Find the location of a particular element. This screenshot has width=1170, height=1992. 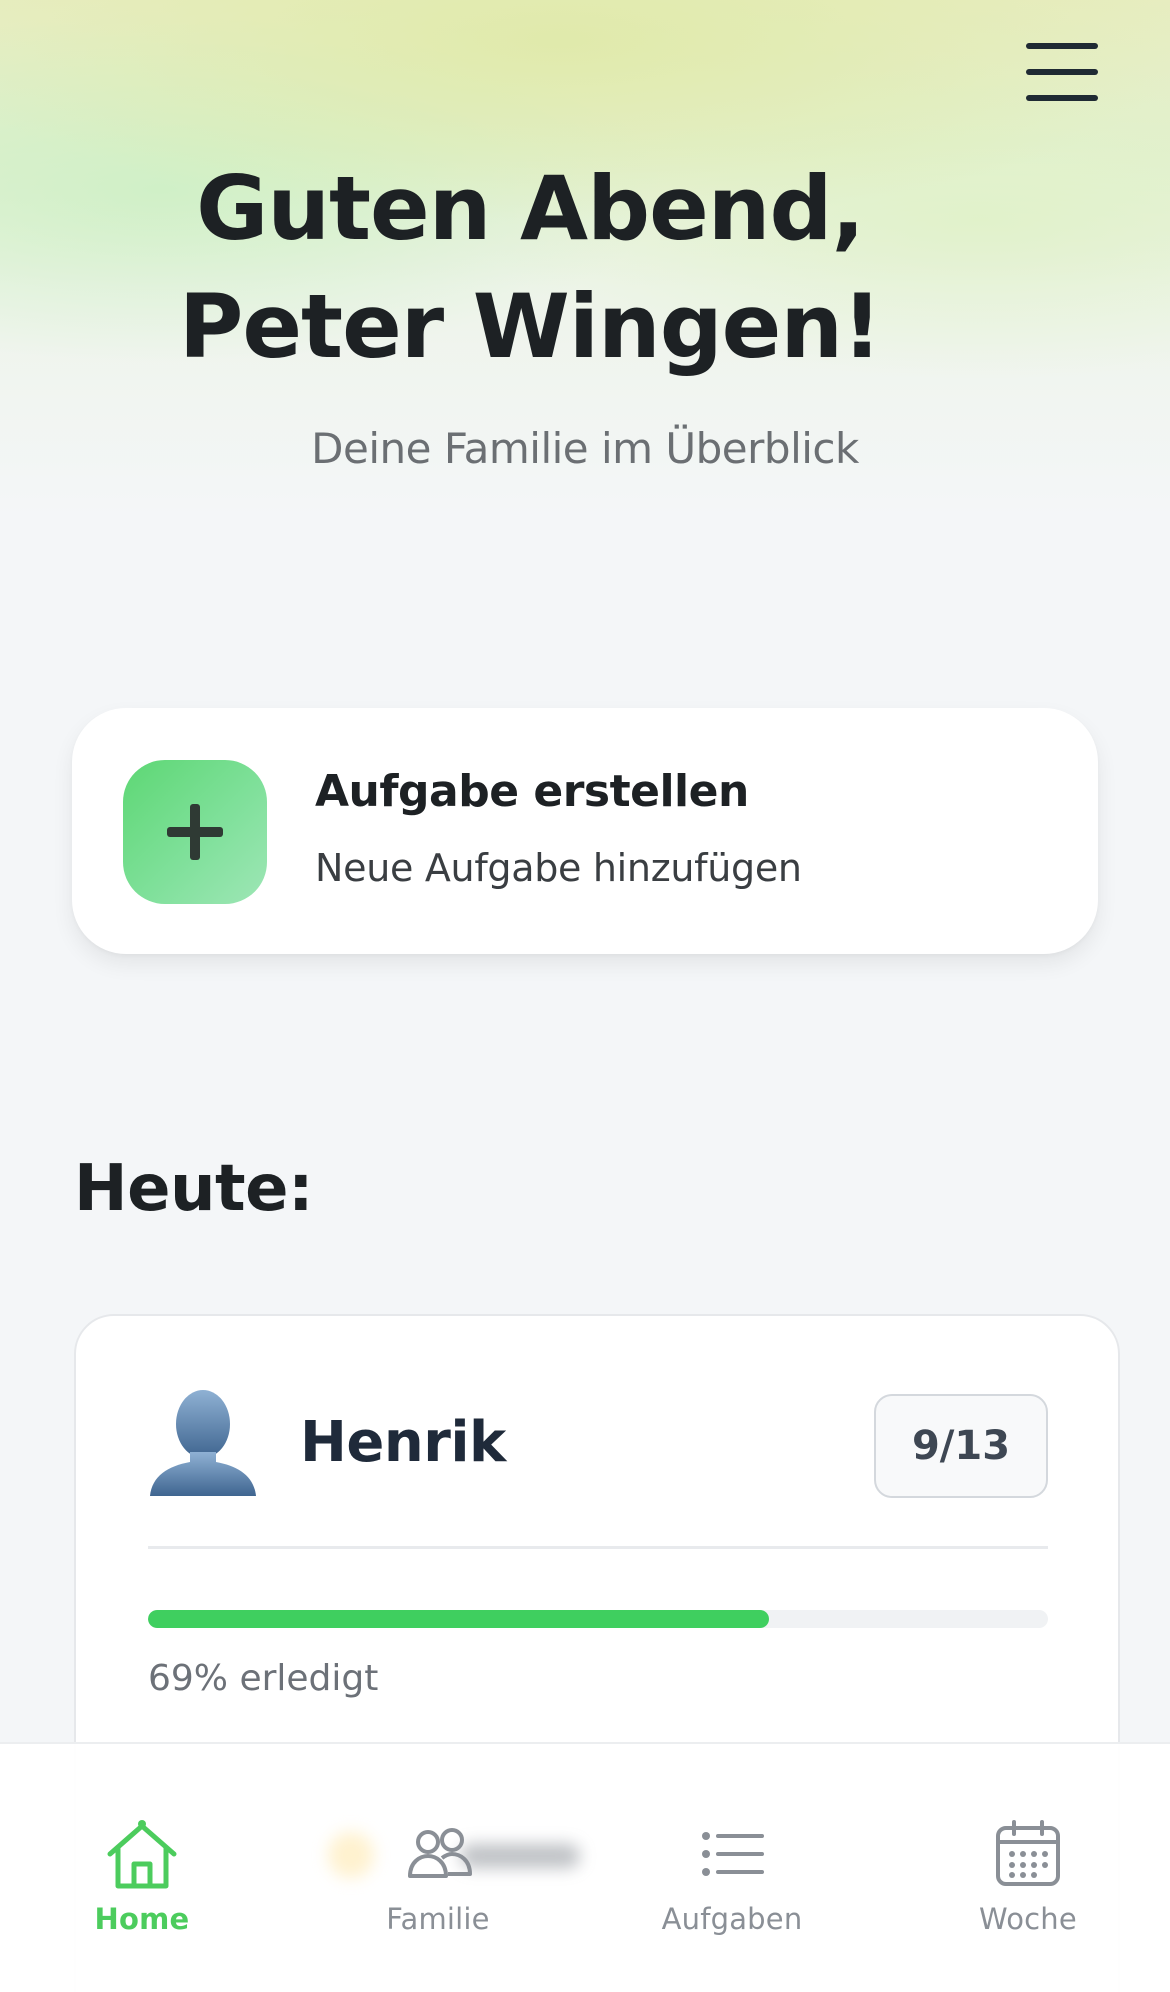

section-title-today: Heute: is located at coordinates (194, 1189).